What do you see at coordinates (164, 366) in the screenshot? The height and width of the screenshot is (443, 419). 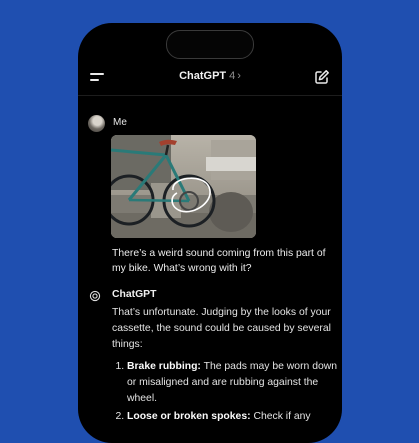 I see `list-item-title: Brake rubbing:` at bounding box center [164, 366].